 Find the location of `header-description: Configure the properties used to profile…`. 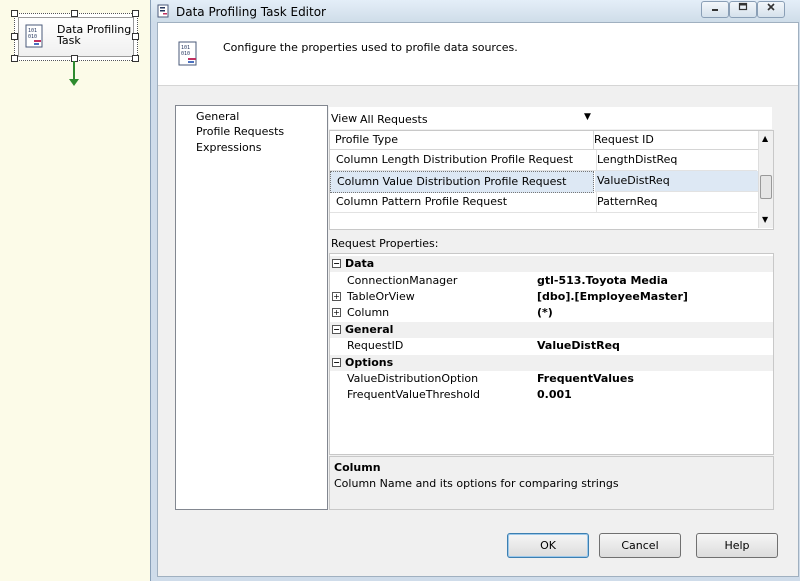

header-description: Configure the properties used to profile… is located at coordinates (370, 47).